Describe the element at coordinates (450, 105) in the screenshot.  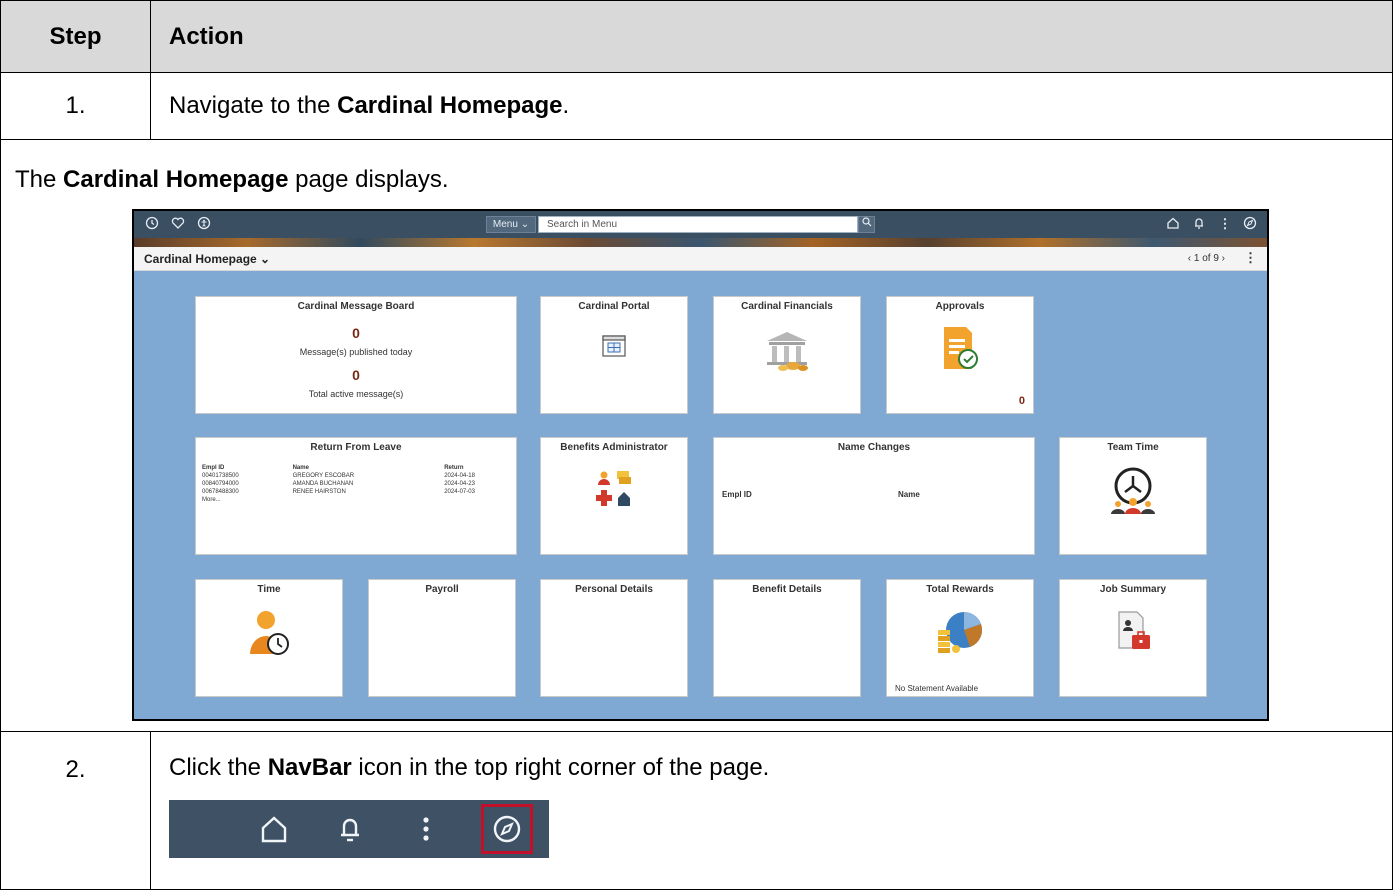
I see `step-bold-text: Cardinal Homepage` at that location.